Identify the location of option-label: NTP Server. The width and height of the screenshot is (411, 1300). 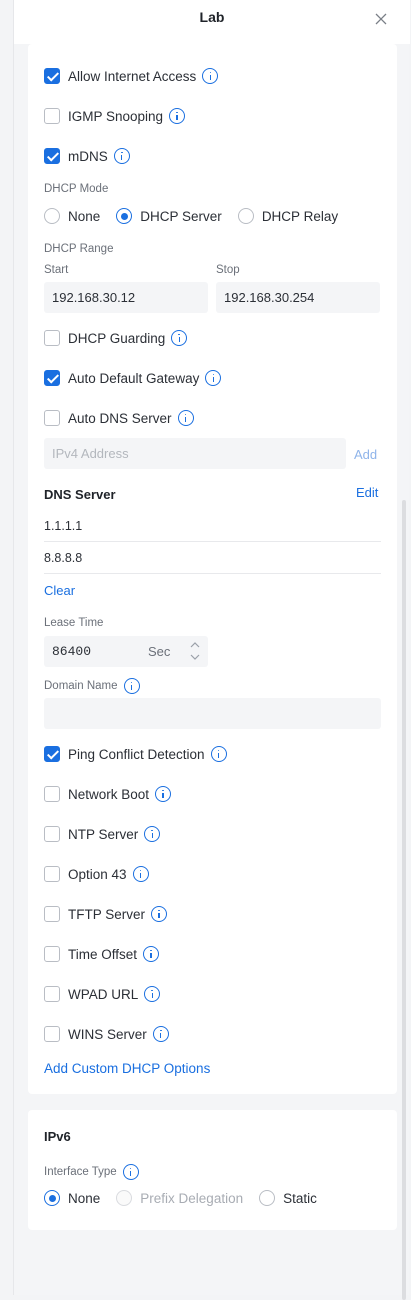
(103, 834).